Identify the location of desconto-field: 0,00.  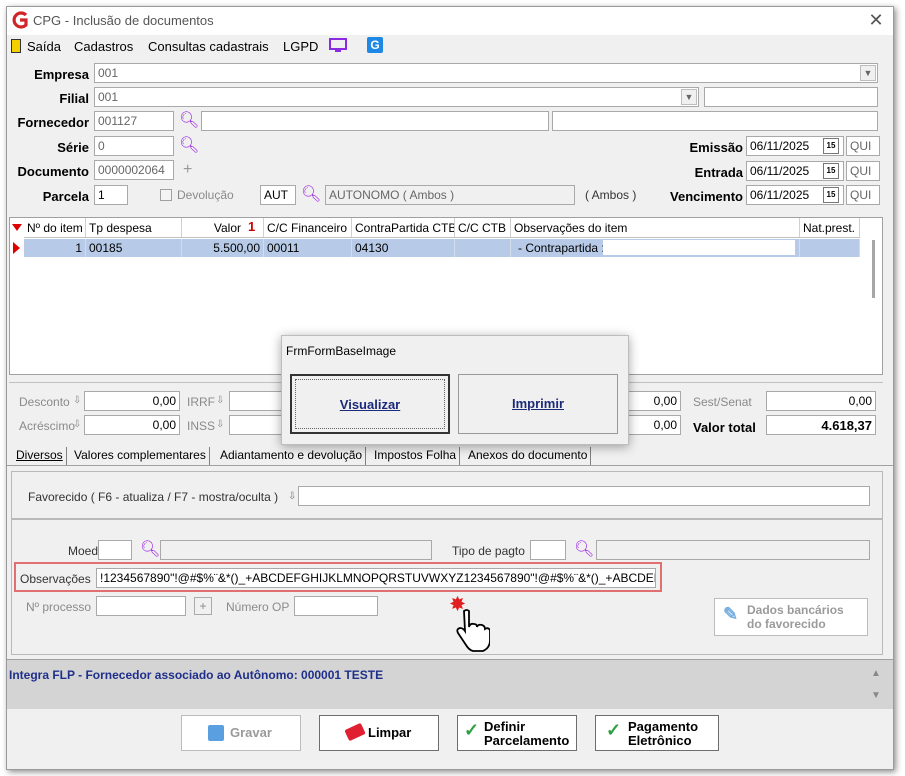
(132, 401).